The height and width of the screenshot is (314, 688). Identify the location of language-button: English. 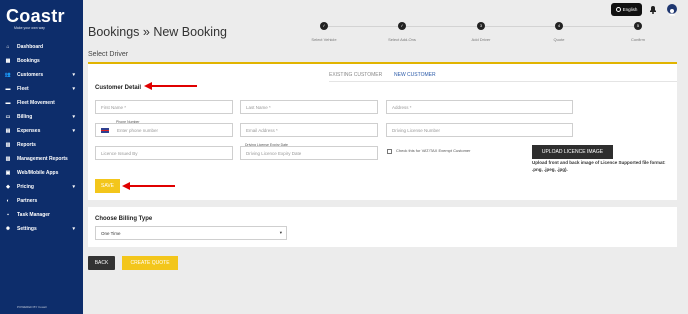
(626, 9).